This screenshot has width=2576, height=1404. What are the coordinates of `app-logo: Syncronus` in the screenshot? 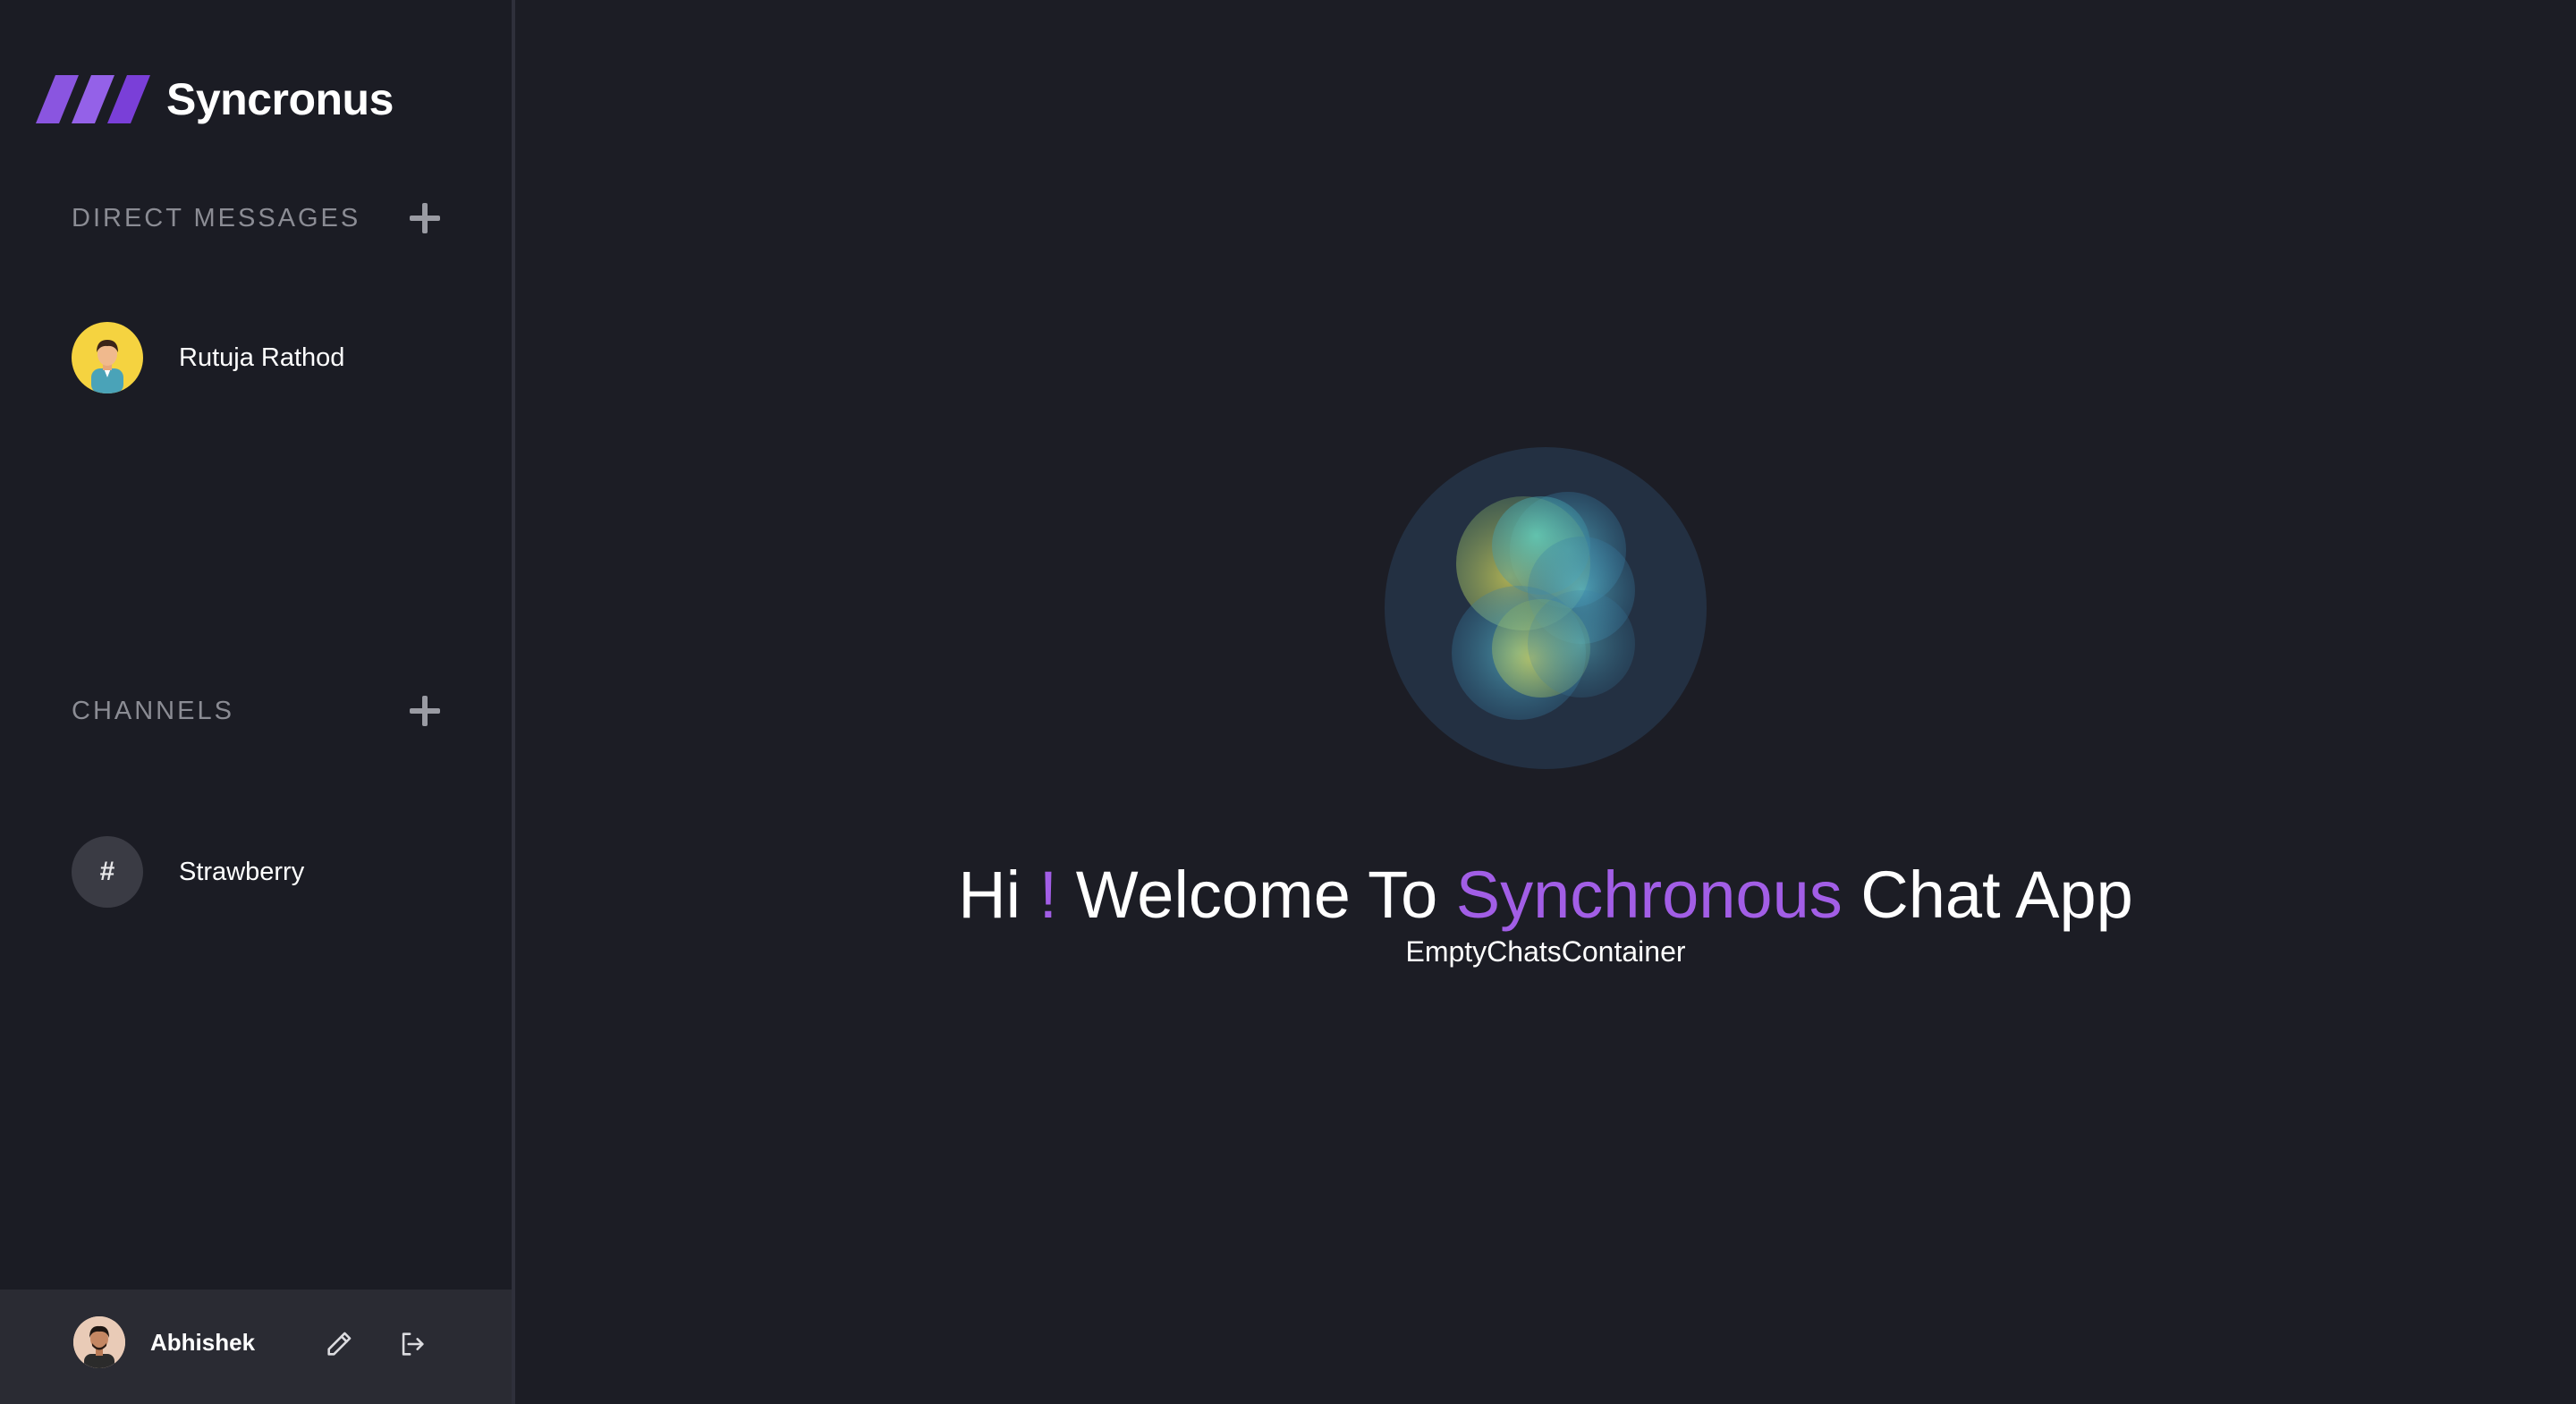 It's located at (215, 99).